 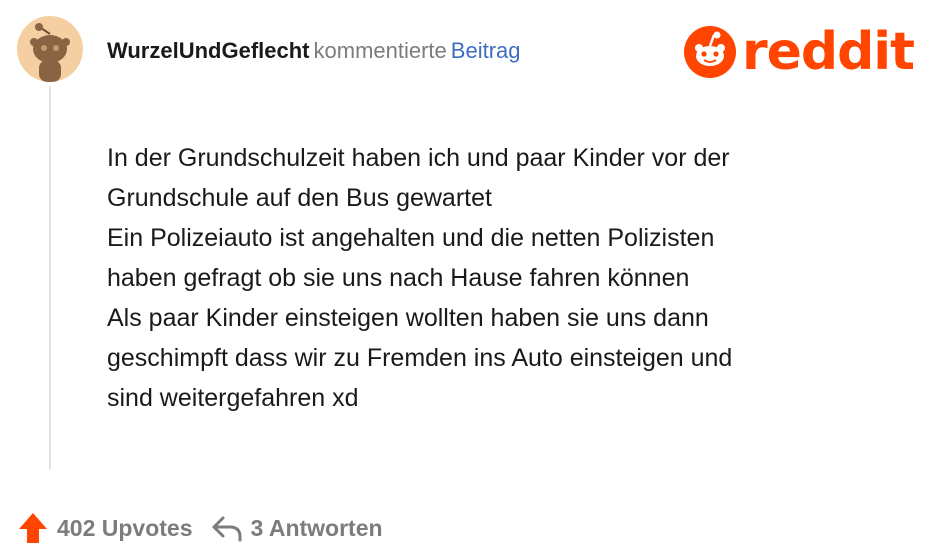 I want to click on thread-line, so click(x=50, y=278).